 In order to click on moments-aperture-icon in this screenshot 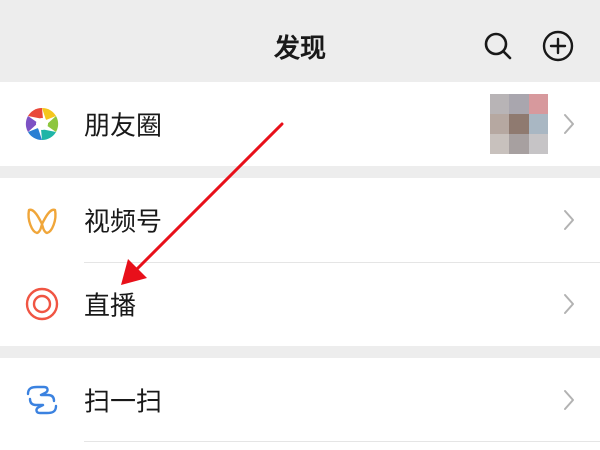, I will do `click(42, 124)`.